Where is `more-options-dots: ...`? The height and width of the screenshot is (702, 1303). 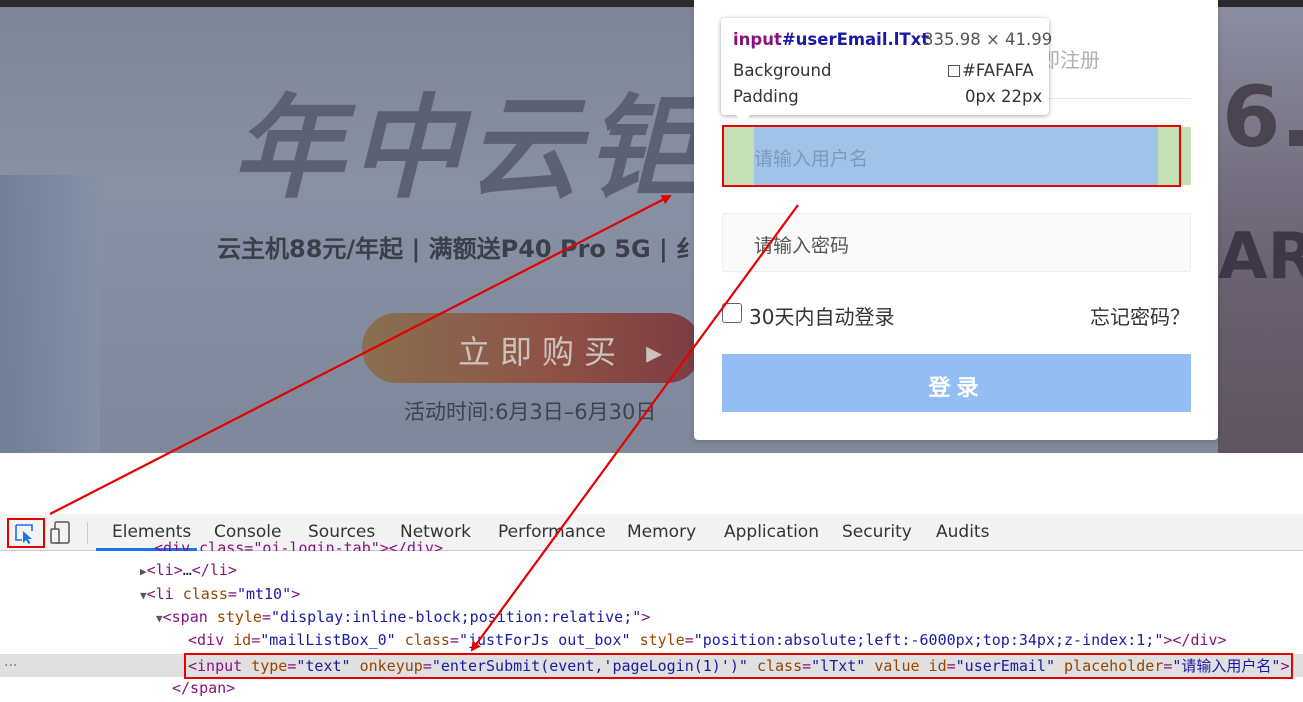
more-options-dots: ... is located at coordinates (10, 662).